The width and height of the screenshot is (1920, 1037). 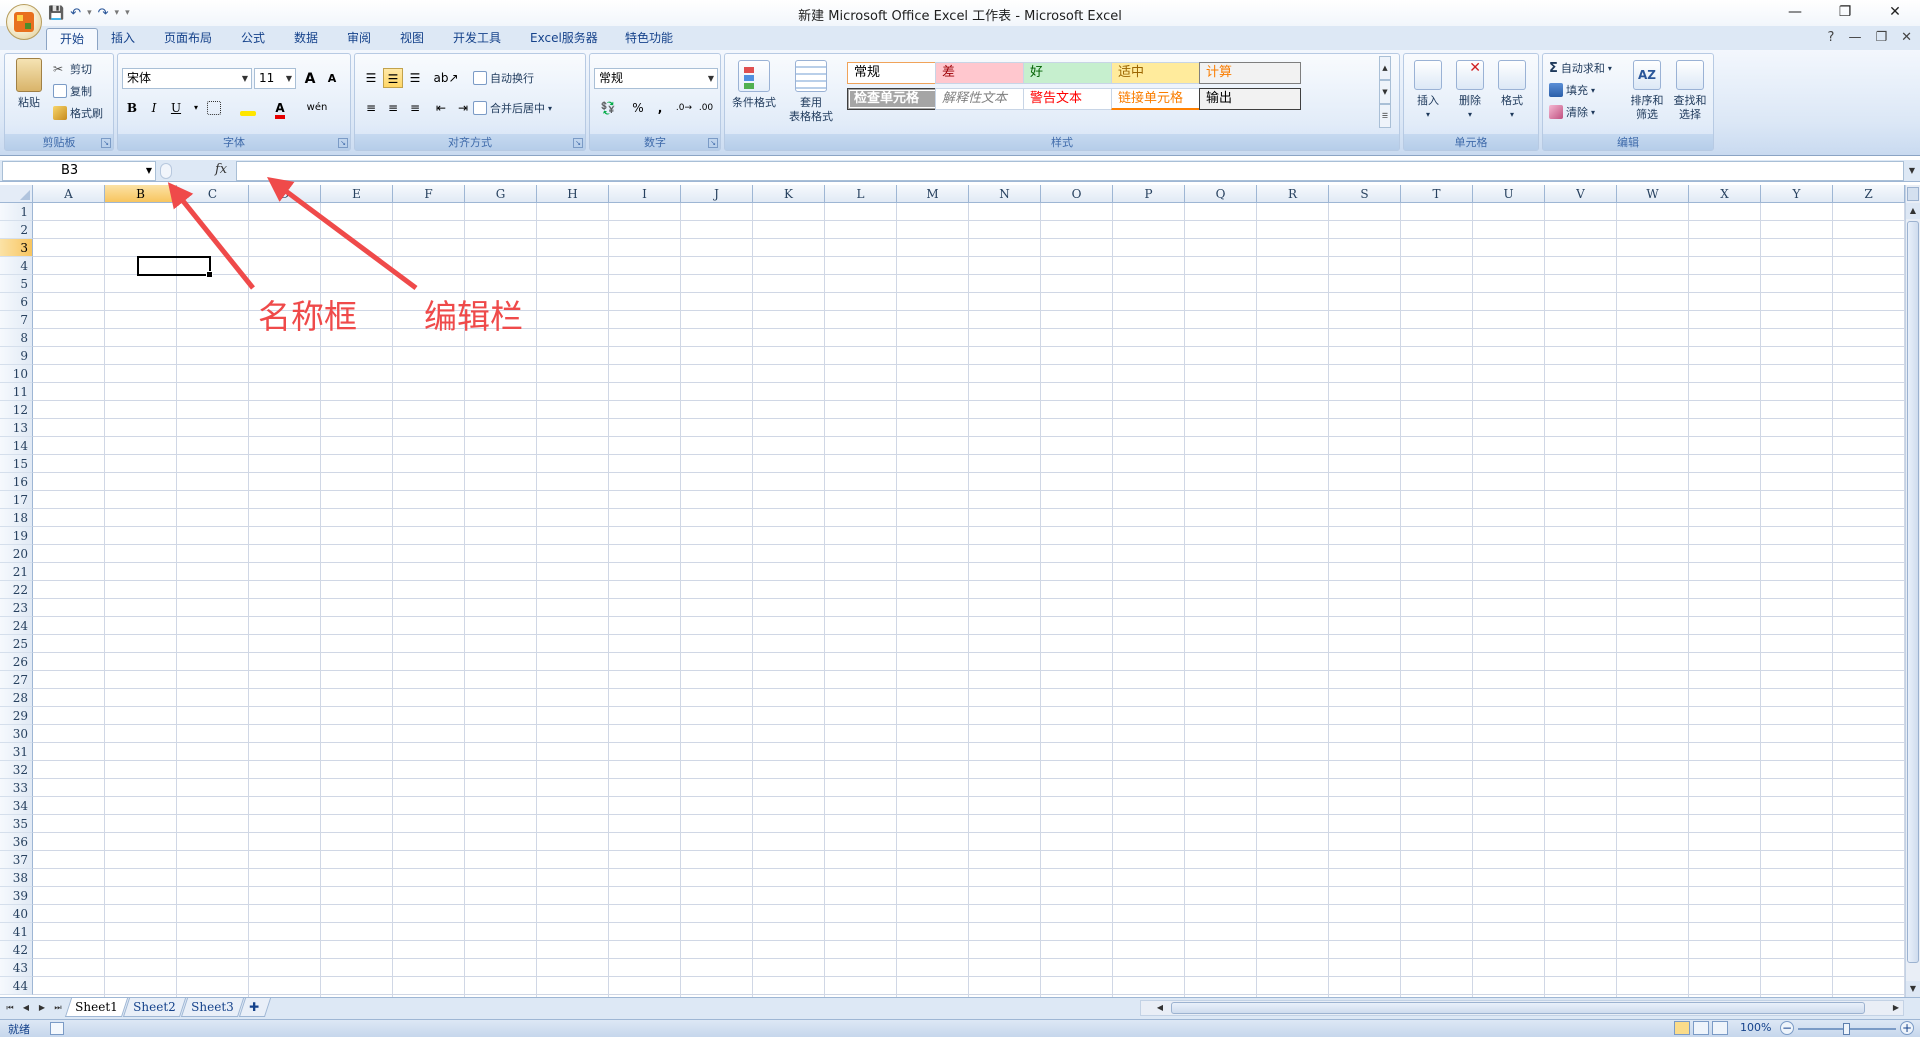 What do you see at coordinates (412, 39) in the screenshot?
I see `tab-view: 视图` at bounding box center [412, 39].